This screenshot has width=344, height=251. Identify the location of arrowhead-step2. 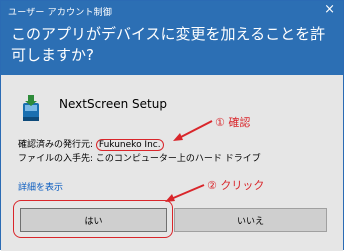
(170, 198).